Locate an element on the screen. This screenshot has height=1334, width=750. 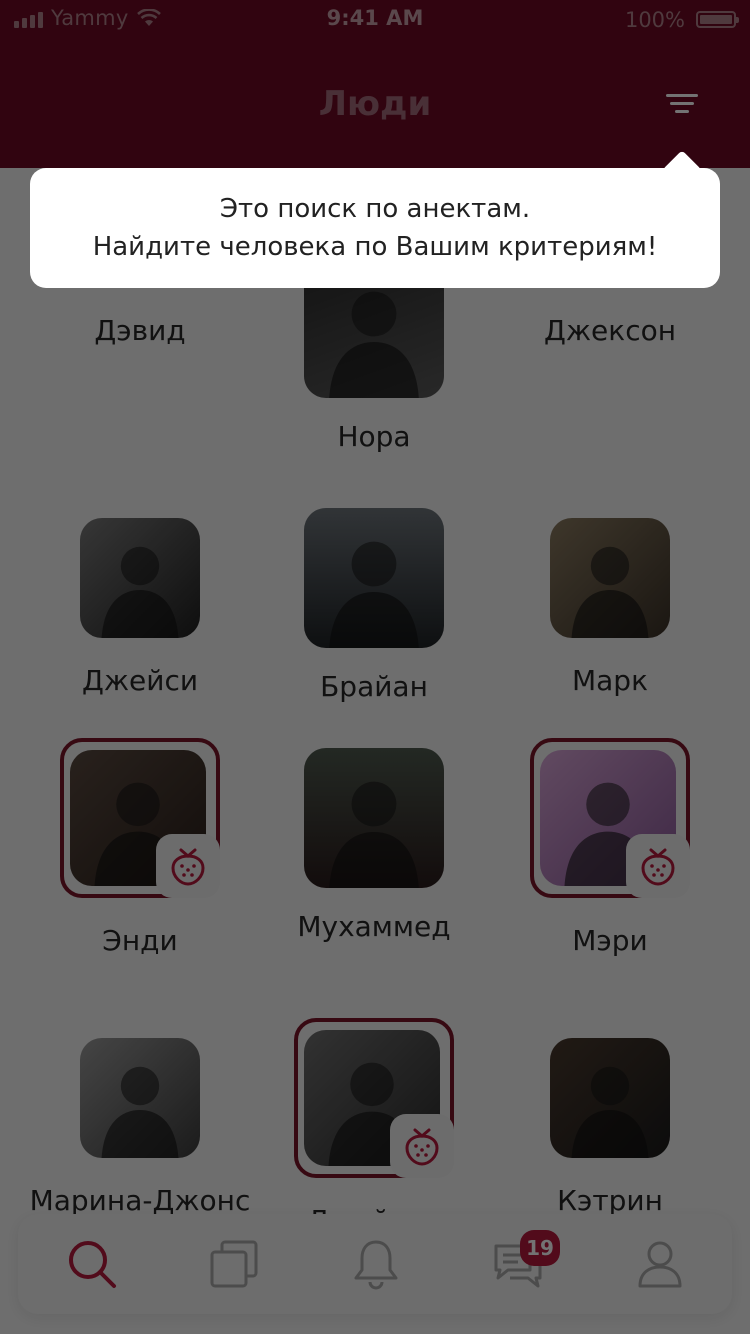
person-name: Марк is located at coordinates (609, 680).